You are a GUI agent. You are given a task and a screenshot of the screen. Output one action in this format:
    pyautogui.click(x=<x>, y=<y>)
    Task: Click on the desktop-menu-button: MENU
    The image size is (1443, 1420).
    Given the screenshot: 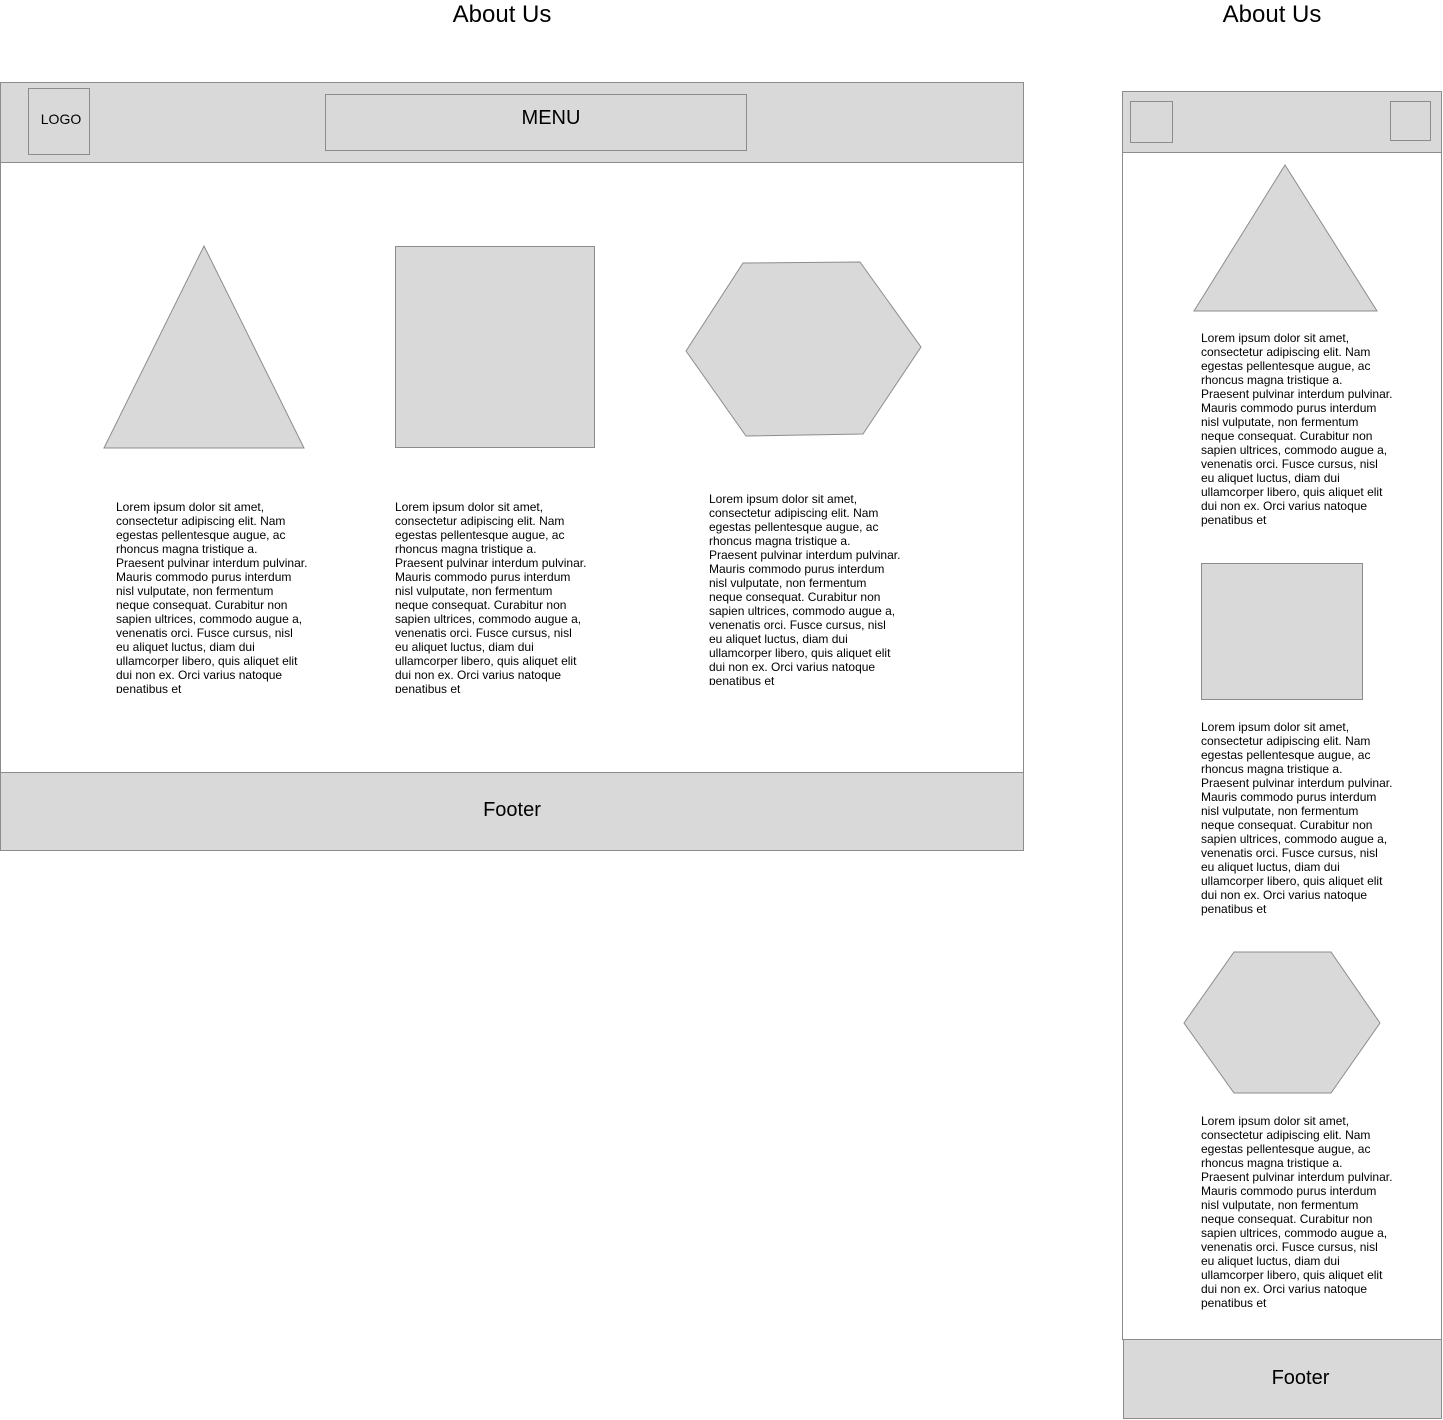 What is the action you would take?
    pyautogui.click(x=536, y=122)
    